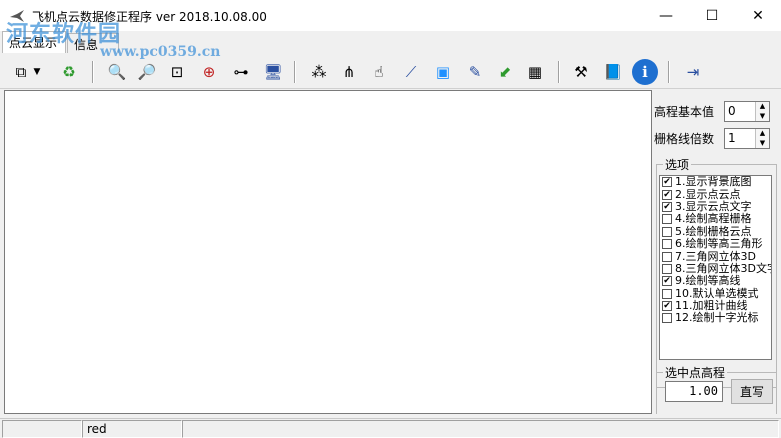 The width and height of the screenshot is (781, 438). What do you see at coordinates (694, 391) in the screenshot?
I see `point-height-field: 1.00` at bounding box center [694, 391].